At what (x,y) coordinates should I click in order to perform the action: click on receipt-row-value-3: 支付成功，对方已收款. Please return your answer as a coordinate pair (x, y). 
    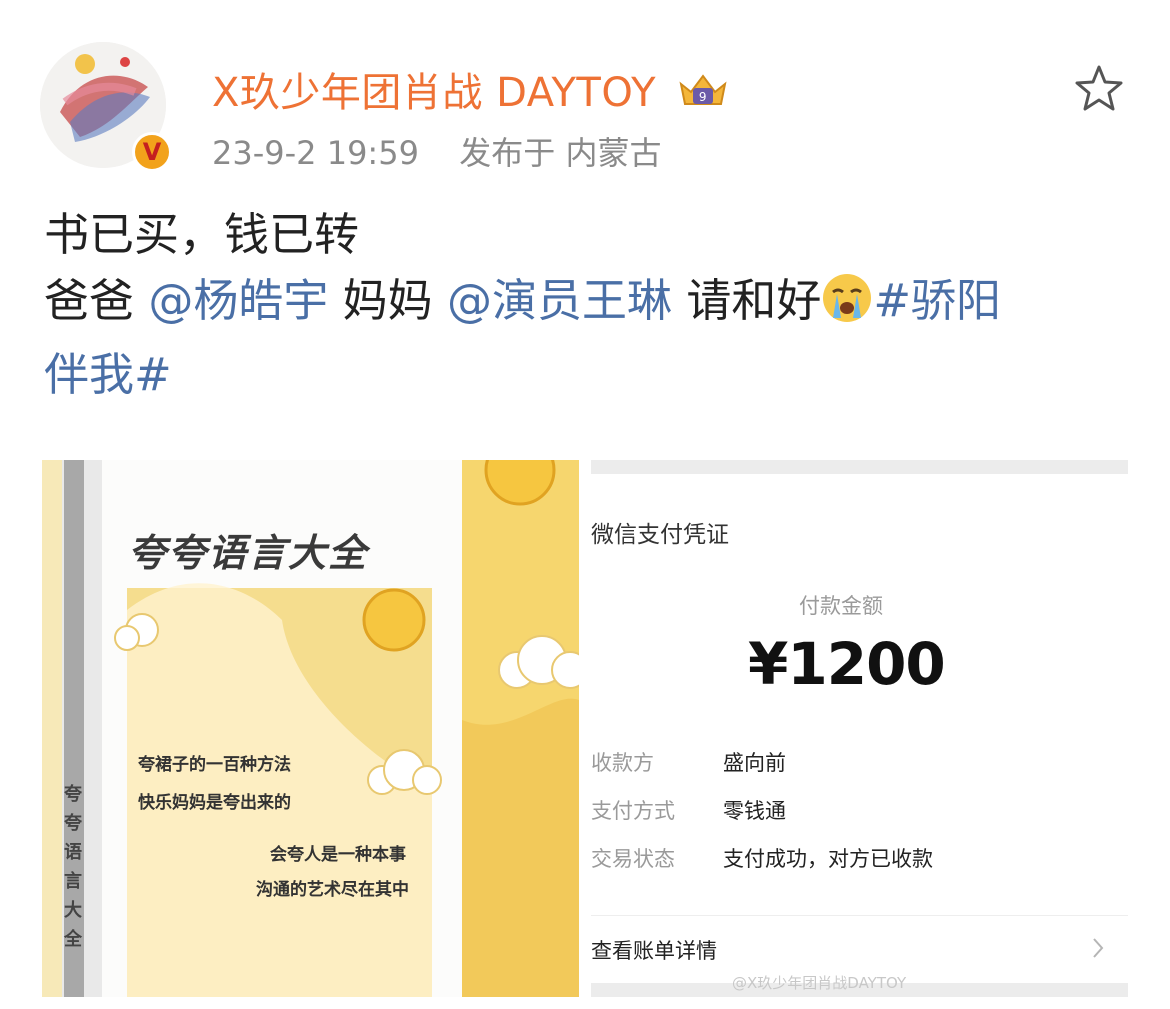
    Looking at the image, I should click on (828, 859).